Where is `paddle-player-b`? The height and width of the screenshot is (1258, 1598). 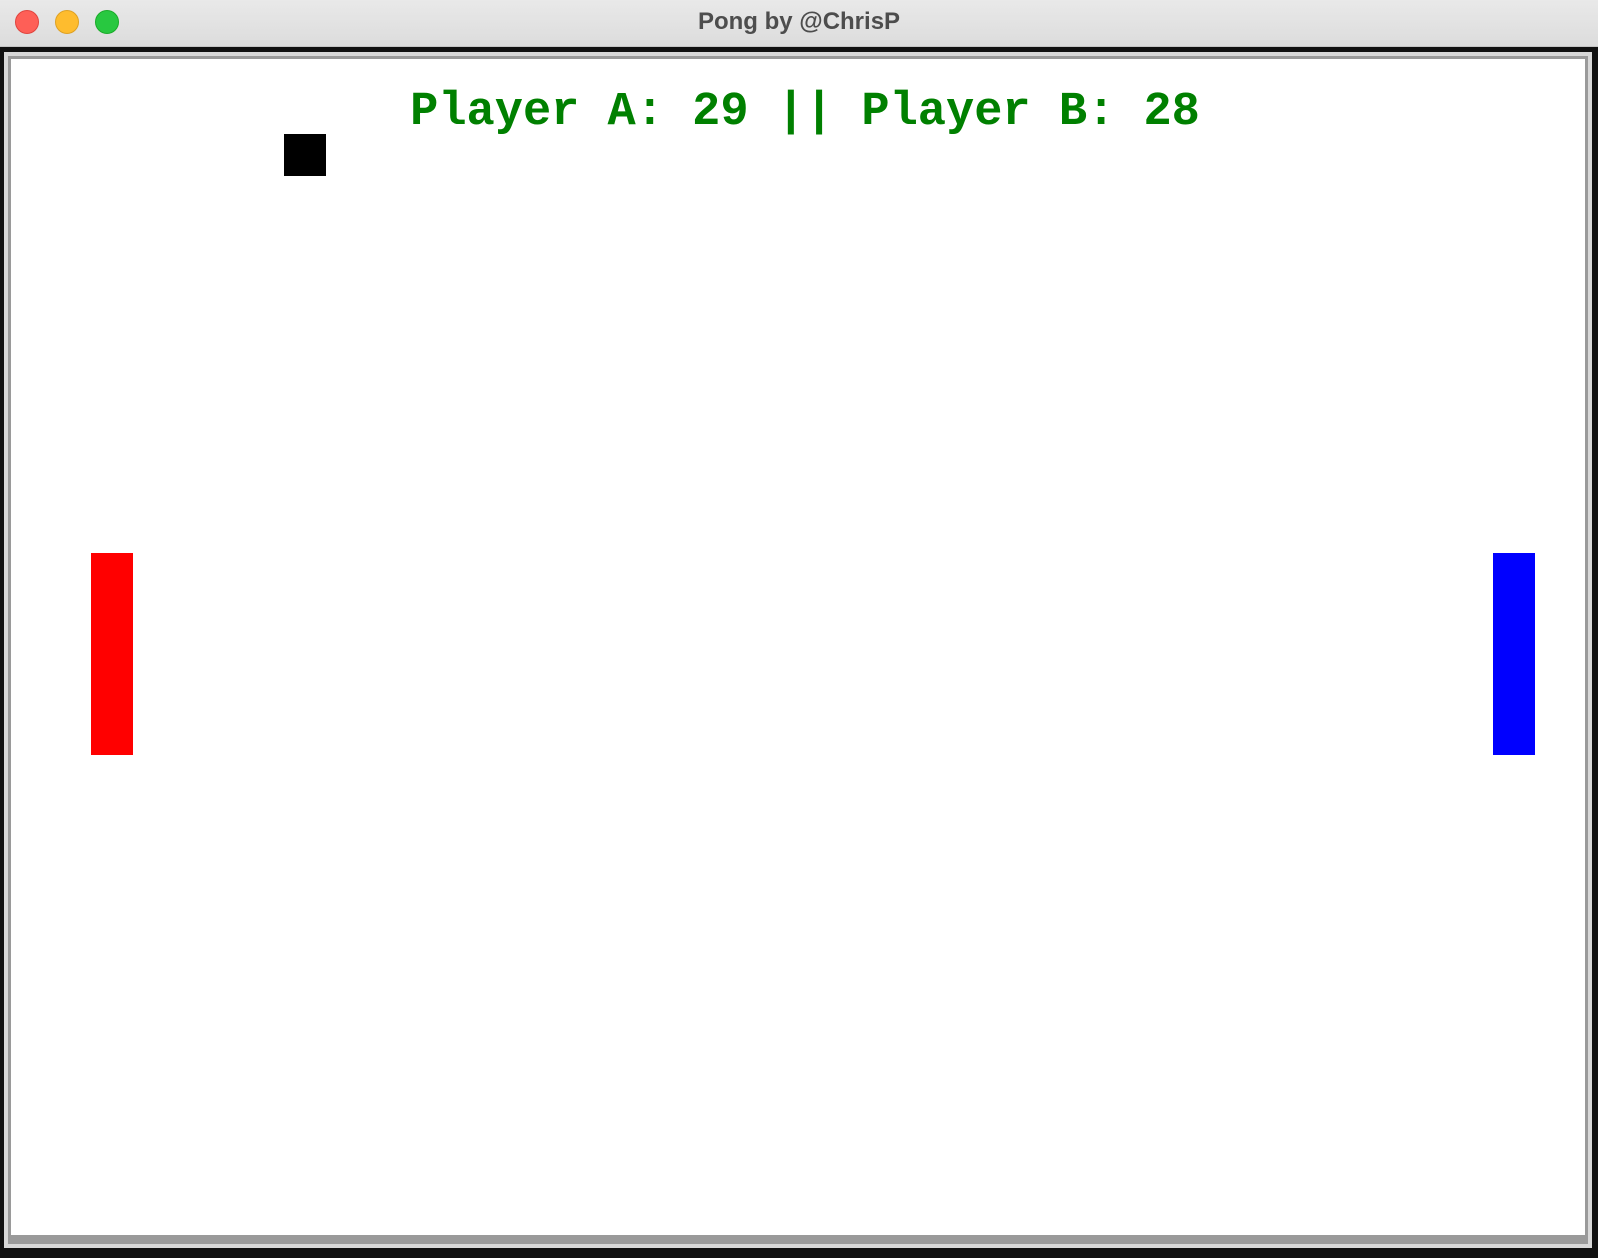 paddle-player-b is located at coordinates (1514, 654).